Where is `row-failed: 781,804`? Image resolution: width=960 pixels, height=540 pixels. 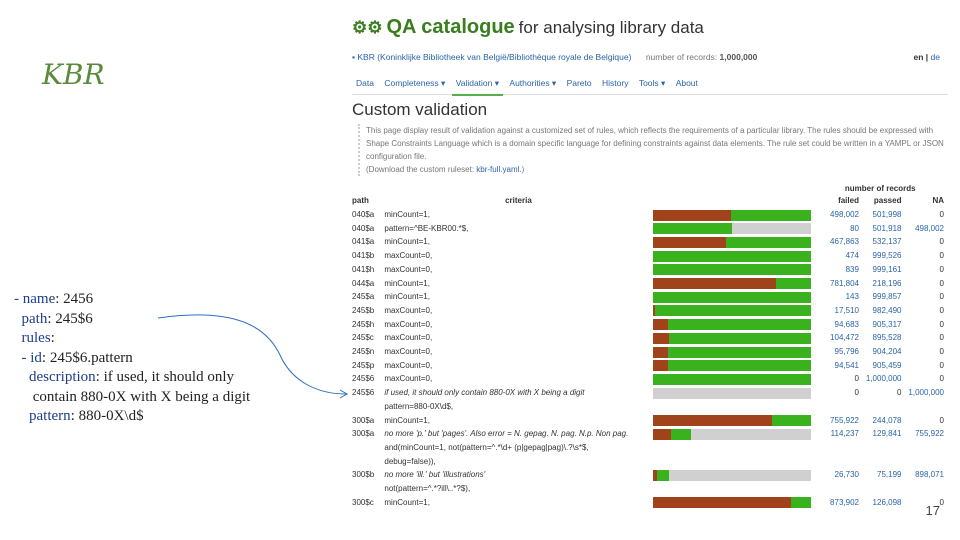
row-failed: 781,804 is located at coordinates (837, 284).